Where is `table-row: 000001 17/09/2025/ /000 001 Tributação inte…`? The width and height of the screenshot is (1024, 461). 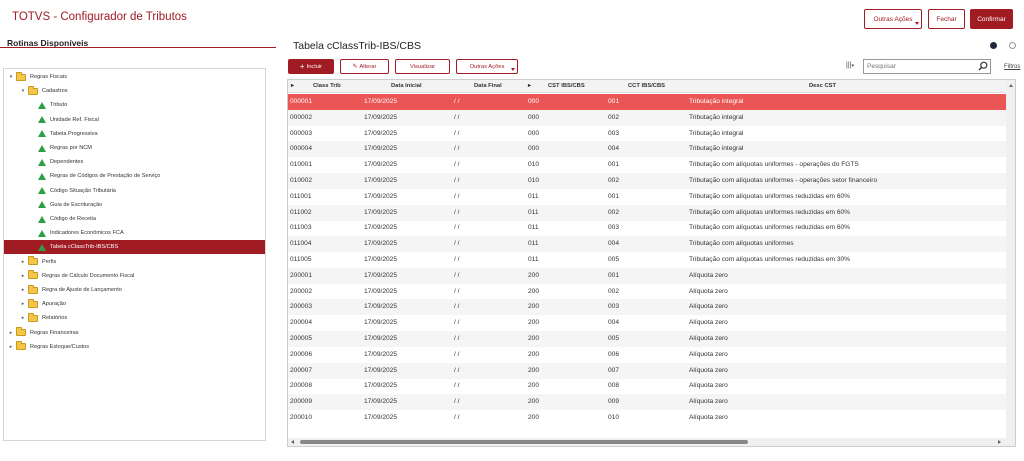
table-row: 000001 17/09/2025/ /000 001 Tributação inte… is located at coordinates (647, 102).